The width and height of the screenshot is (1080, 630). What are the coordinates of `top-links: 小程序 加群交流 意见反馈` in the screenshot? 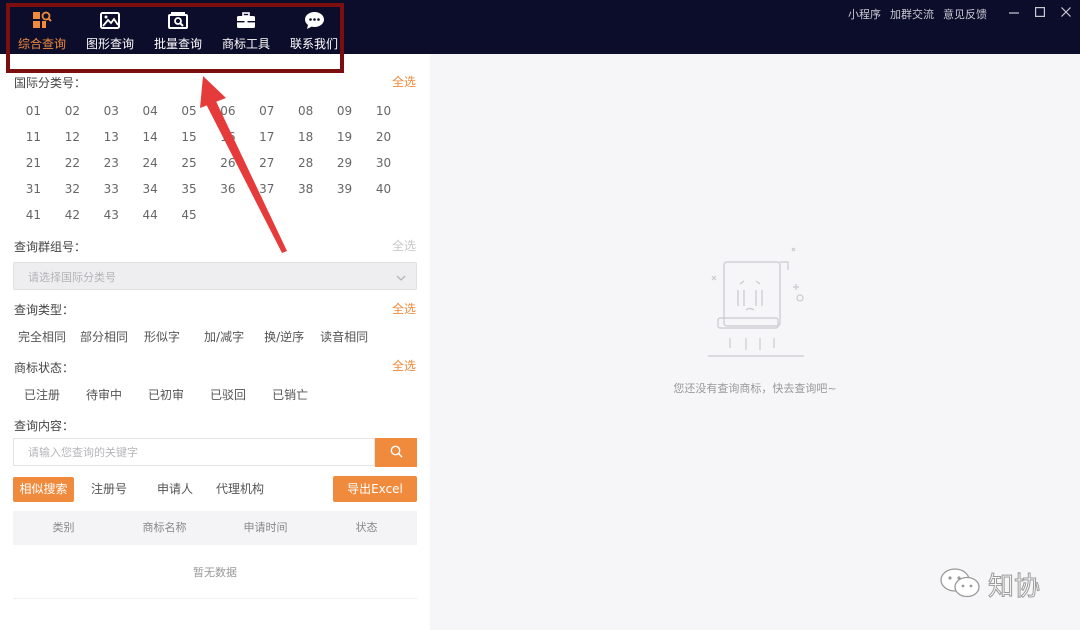 It's located at (917, 14).